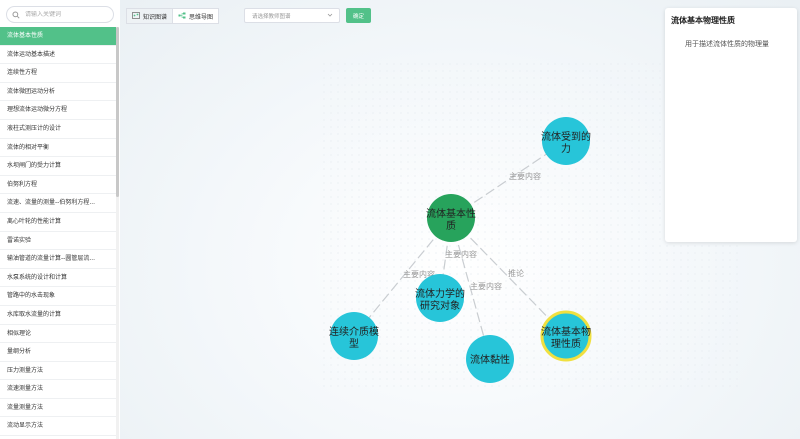 The image size is (800, 439). I want to click on tab-mind-map: 思维导图, so click(196, 16).